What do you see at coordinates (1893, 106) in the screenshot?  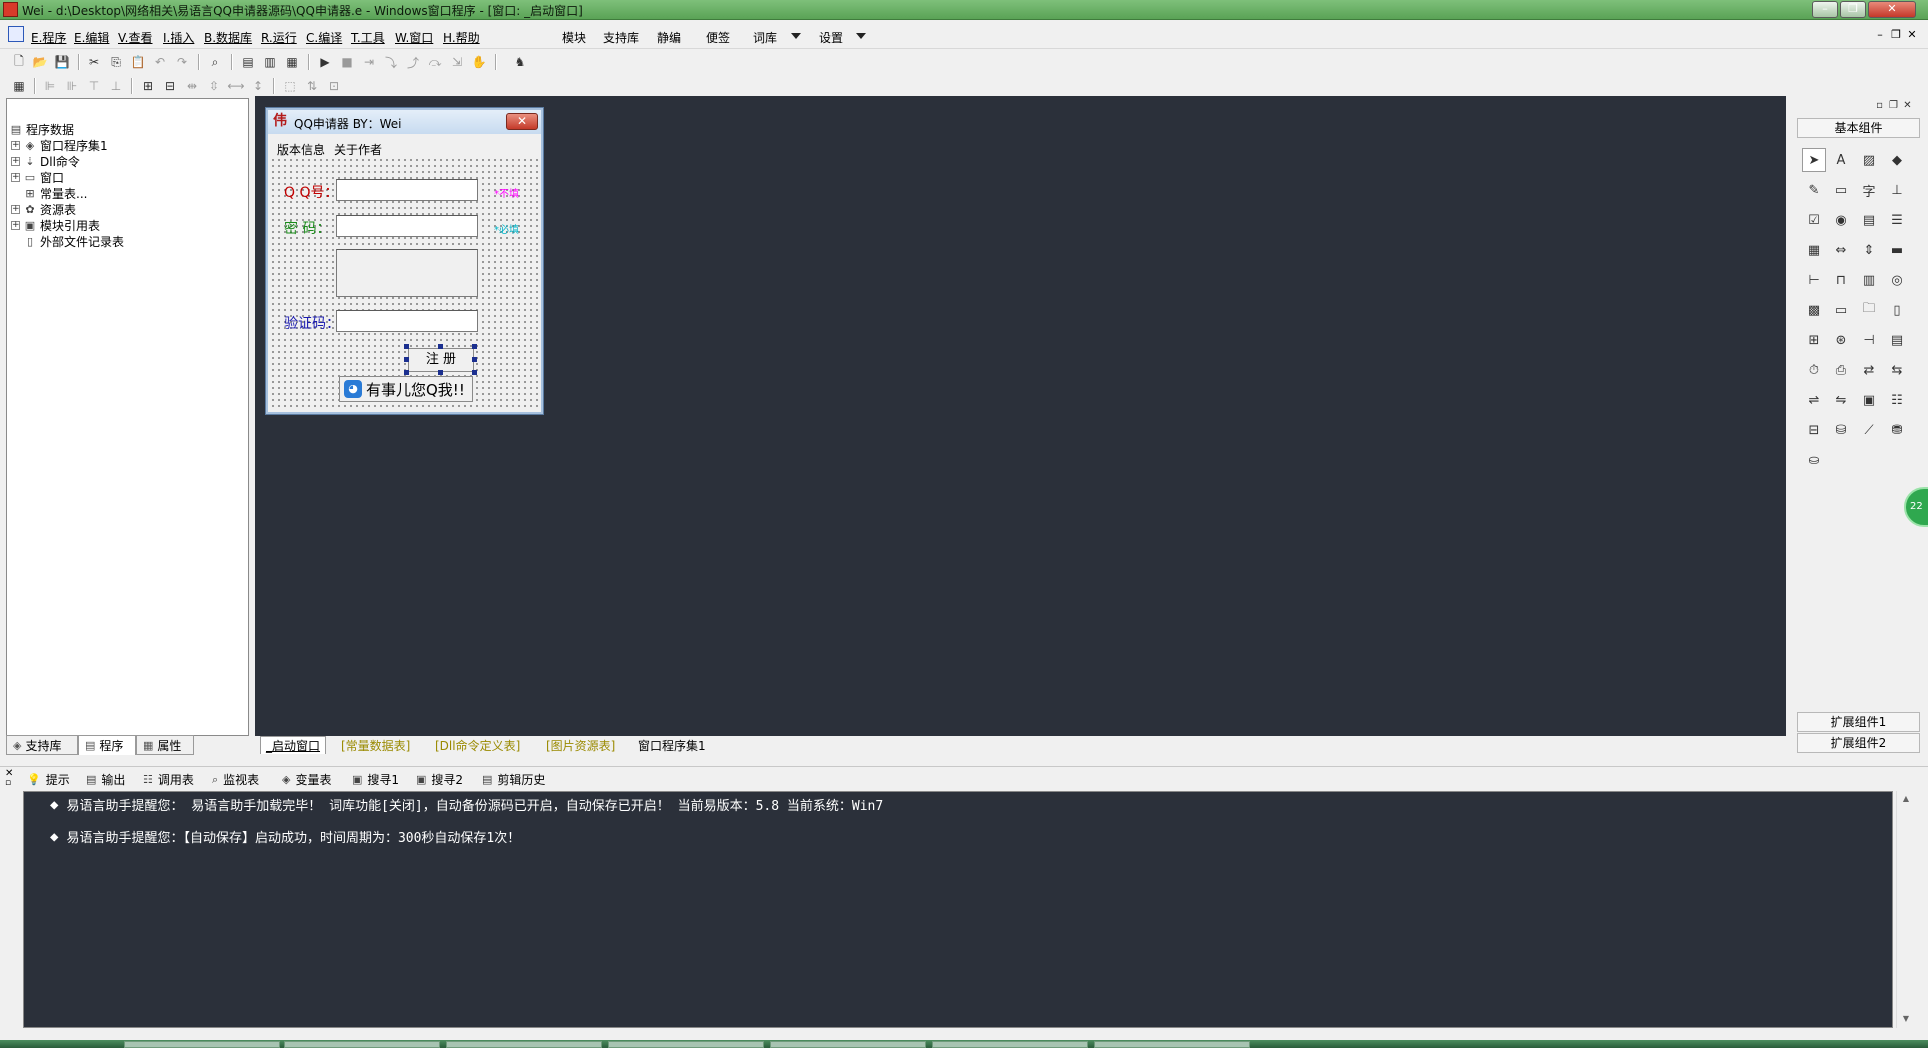 I see `toolbox-restore-button: ❐` at bounding box center [1893, 106].